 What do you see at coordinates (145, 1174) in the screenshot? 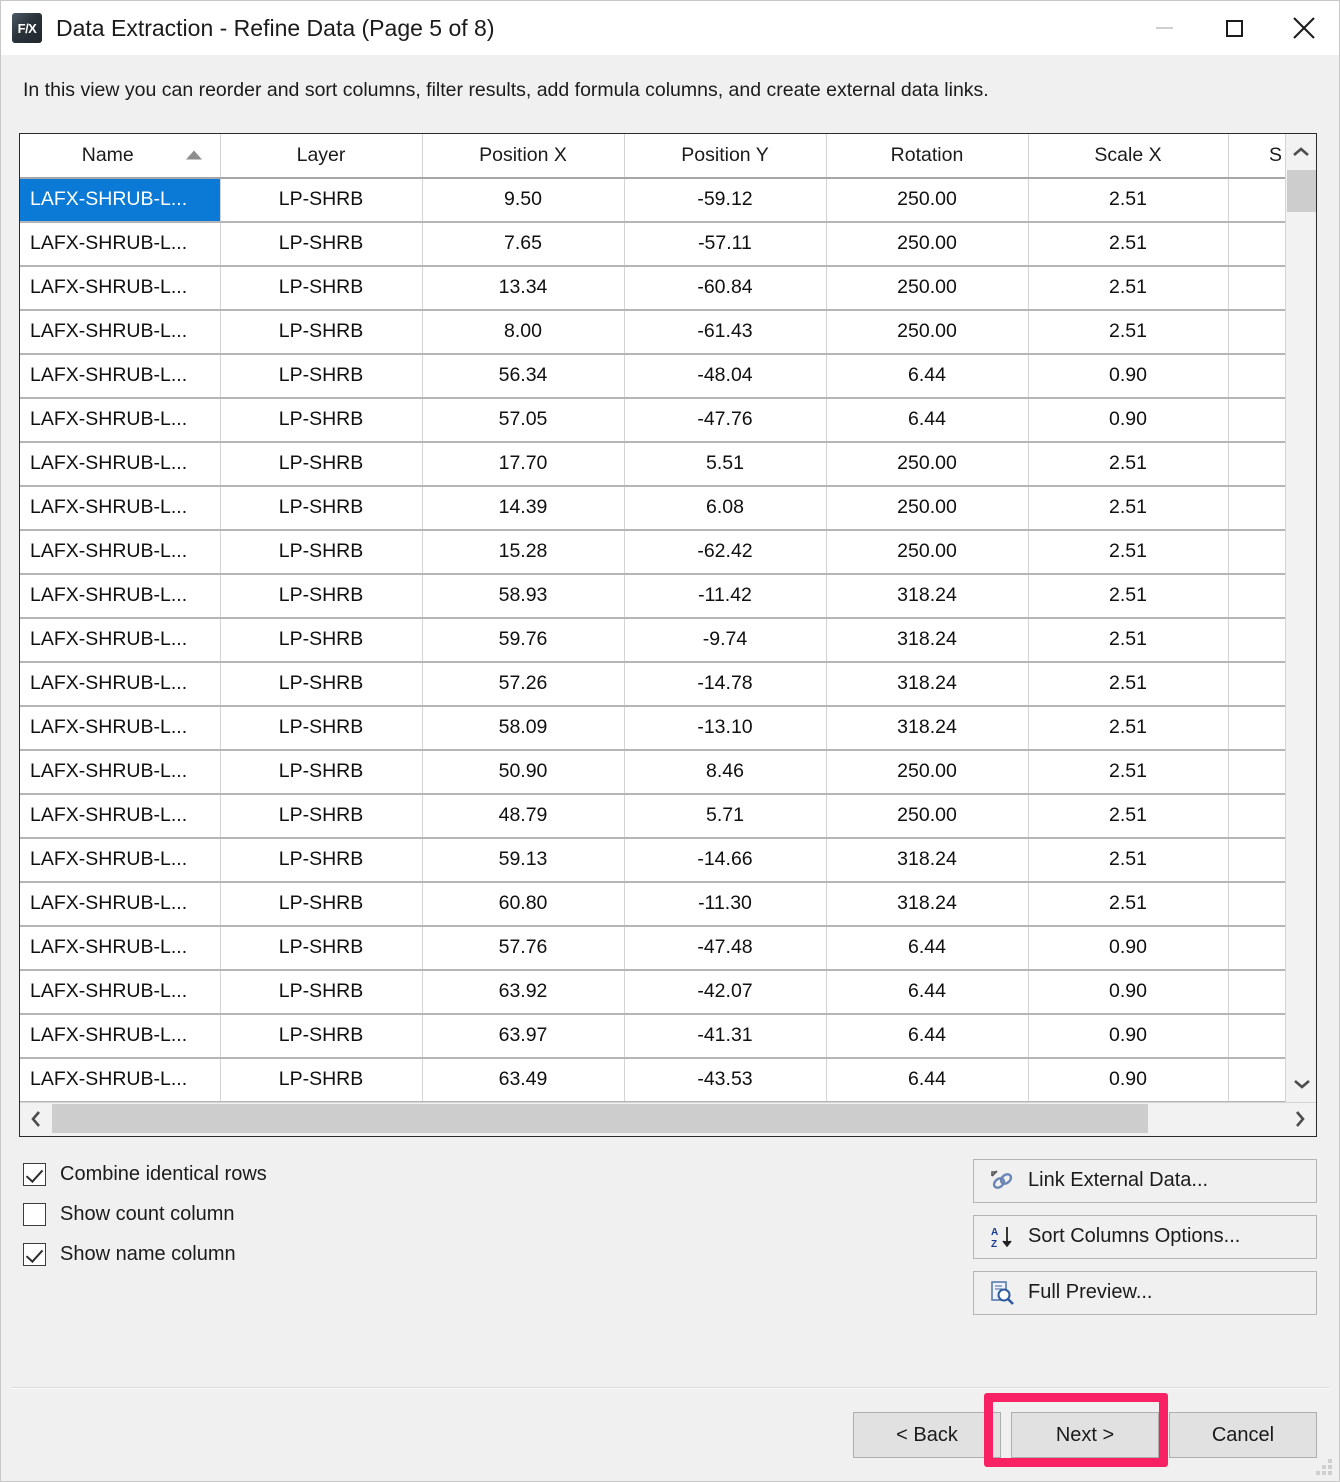
I see `checkbox-combine-identical-rows: Combine identical rows` at bounding box center [145, 1174].